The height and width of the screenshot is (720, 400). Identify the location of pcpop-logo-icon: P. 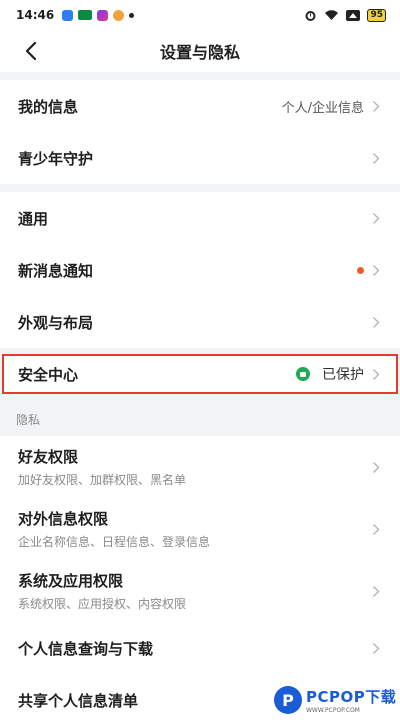
(288, 700).